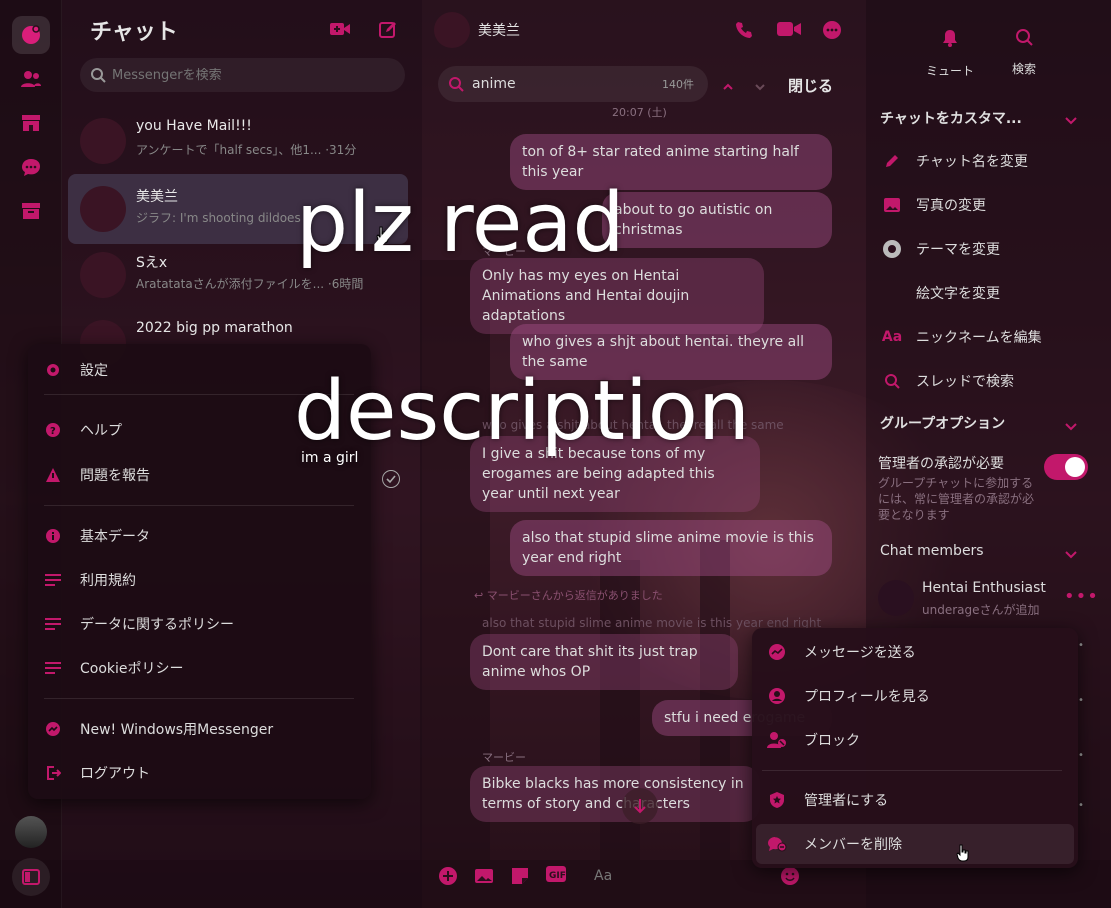 The width and height of the screenshot is (1111, 908). I want to click on search-input, so click(247, 75).